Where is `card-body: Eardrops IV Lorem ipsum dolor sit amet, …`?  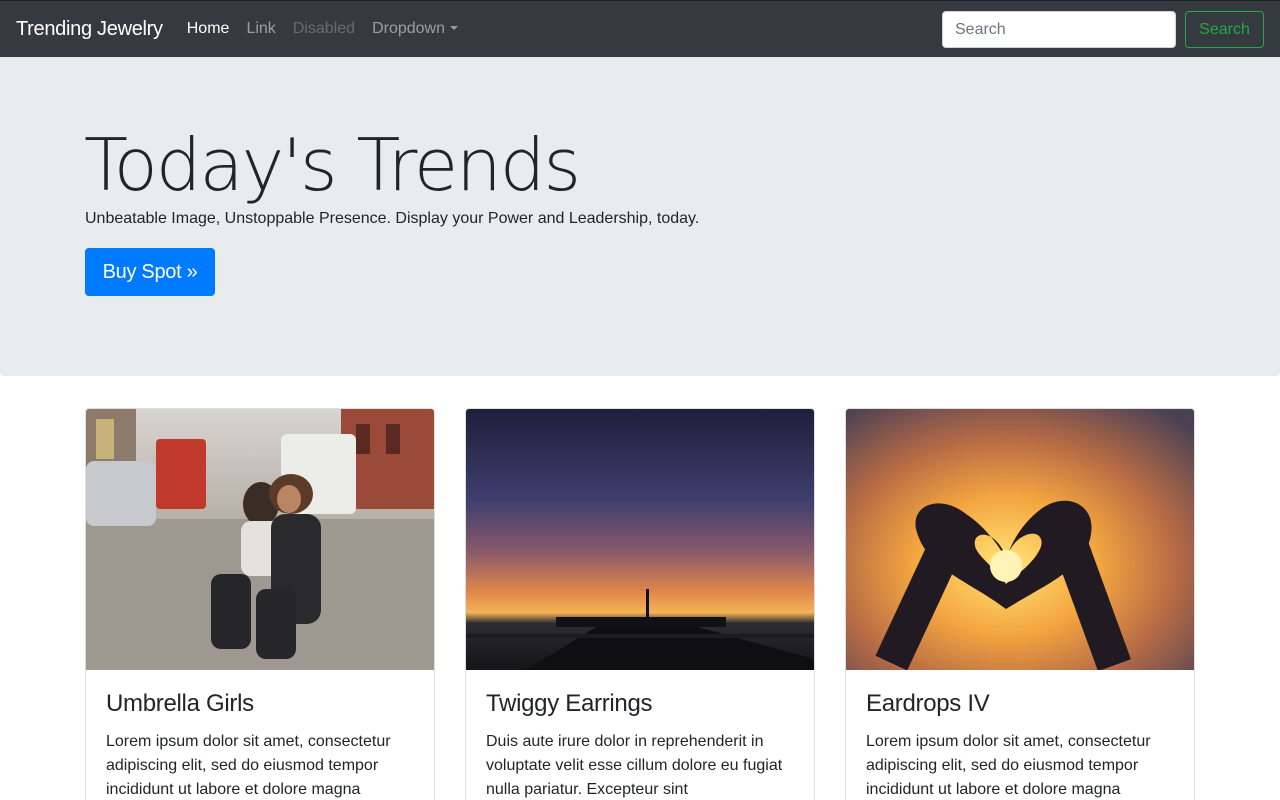 card-body: Eardrops IV Lorem ipsum dolor sit amet, … is located at coordinates (1020, 735).